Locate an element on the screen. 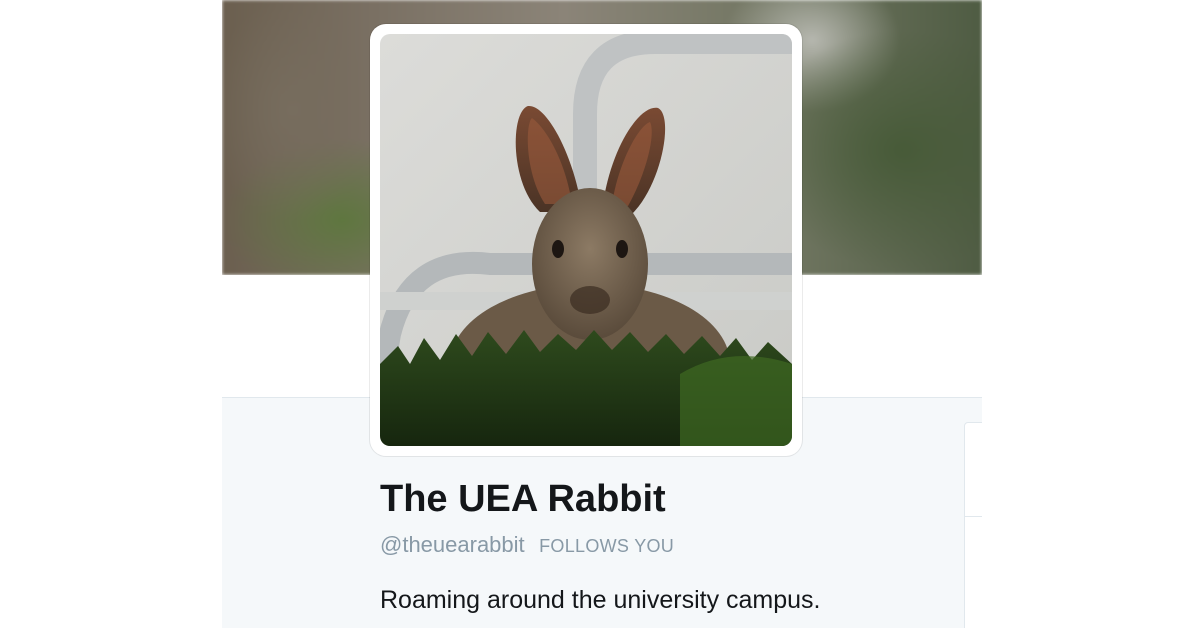 The height and width of the screenshot is (628, 1200). profile-handle: @theuearabbit is located at coordinates (452, 544).